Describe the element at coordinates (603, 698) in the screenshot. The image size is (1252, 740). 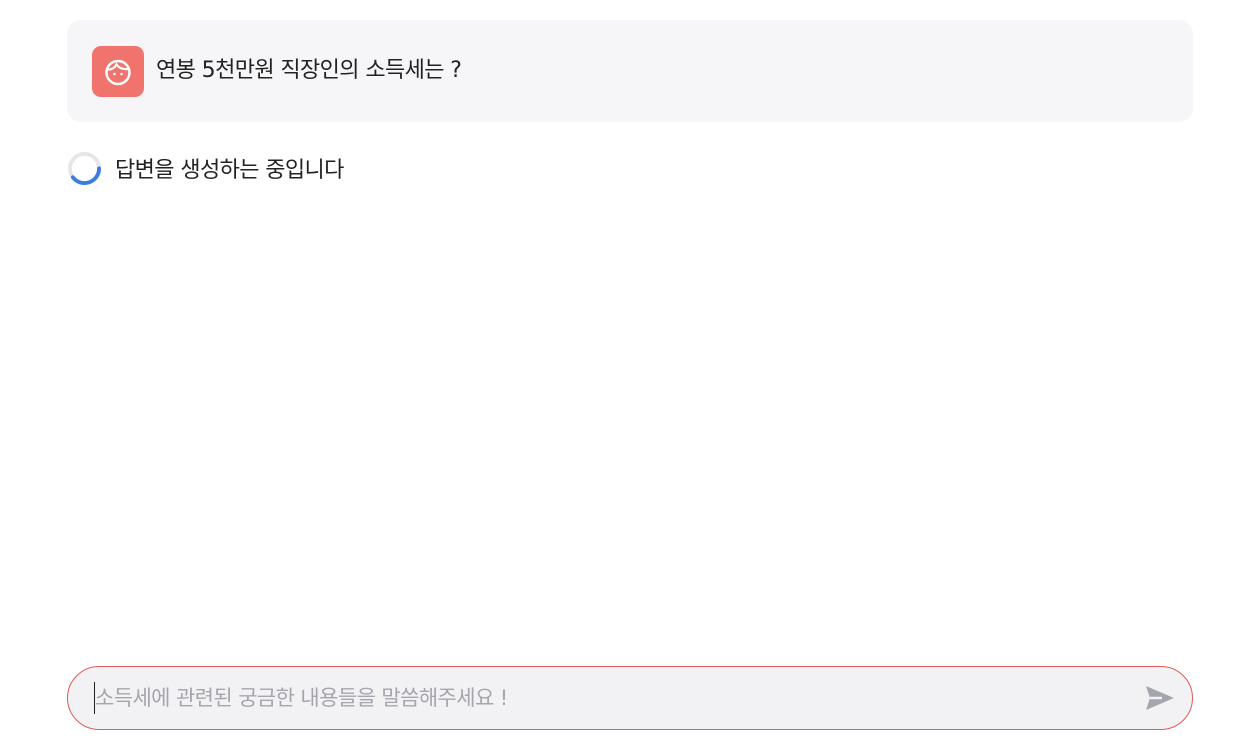
I see `chat-input` at that location.